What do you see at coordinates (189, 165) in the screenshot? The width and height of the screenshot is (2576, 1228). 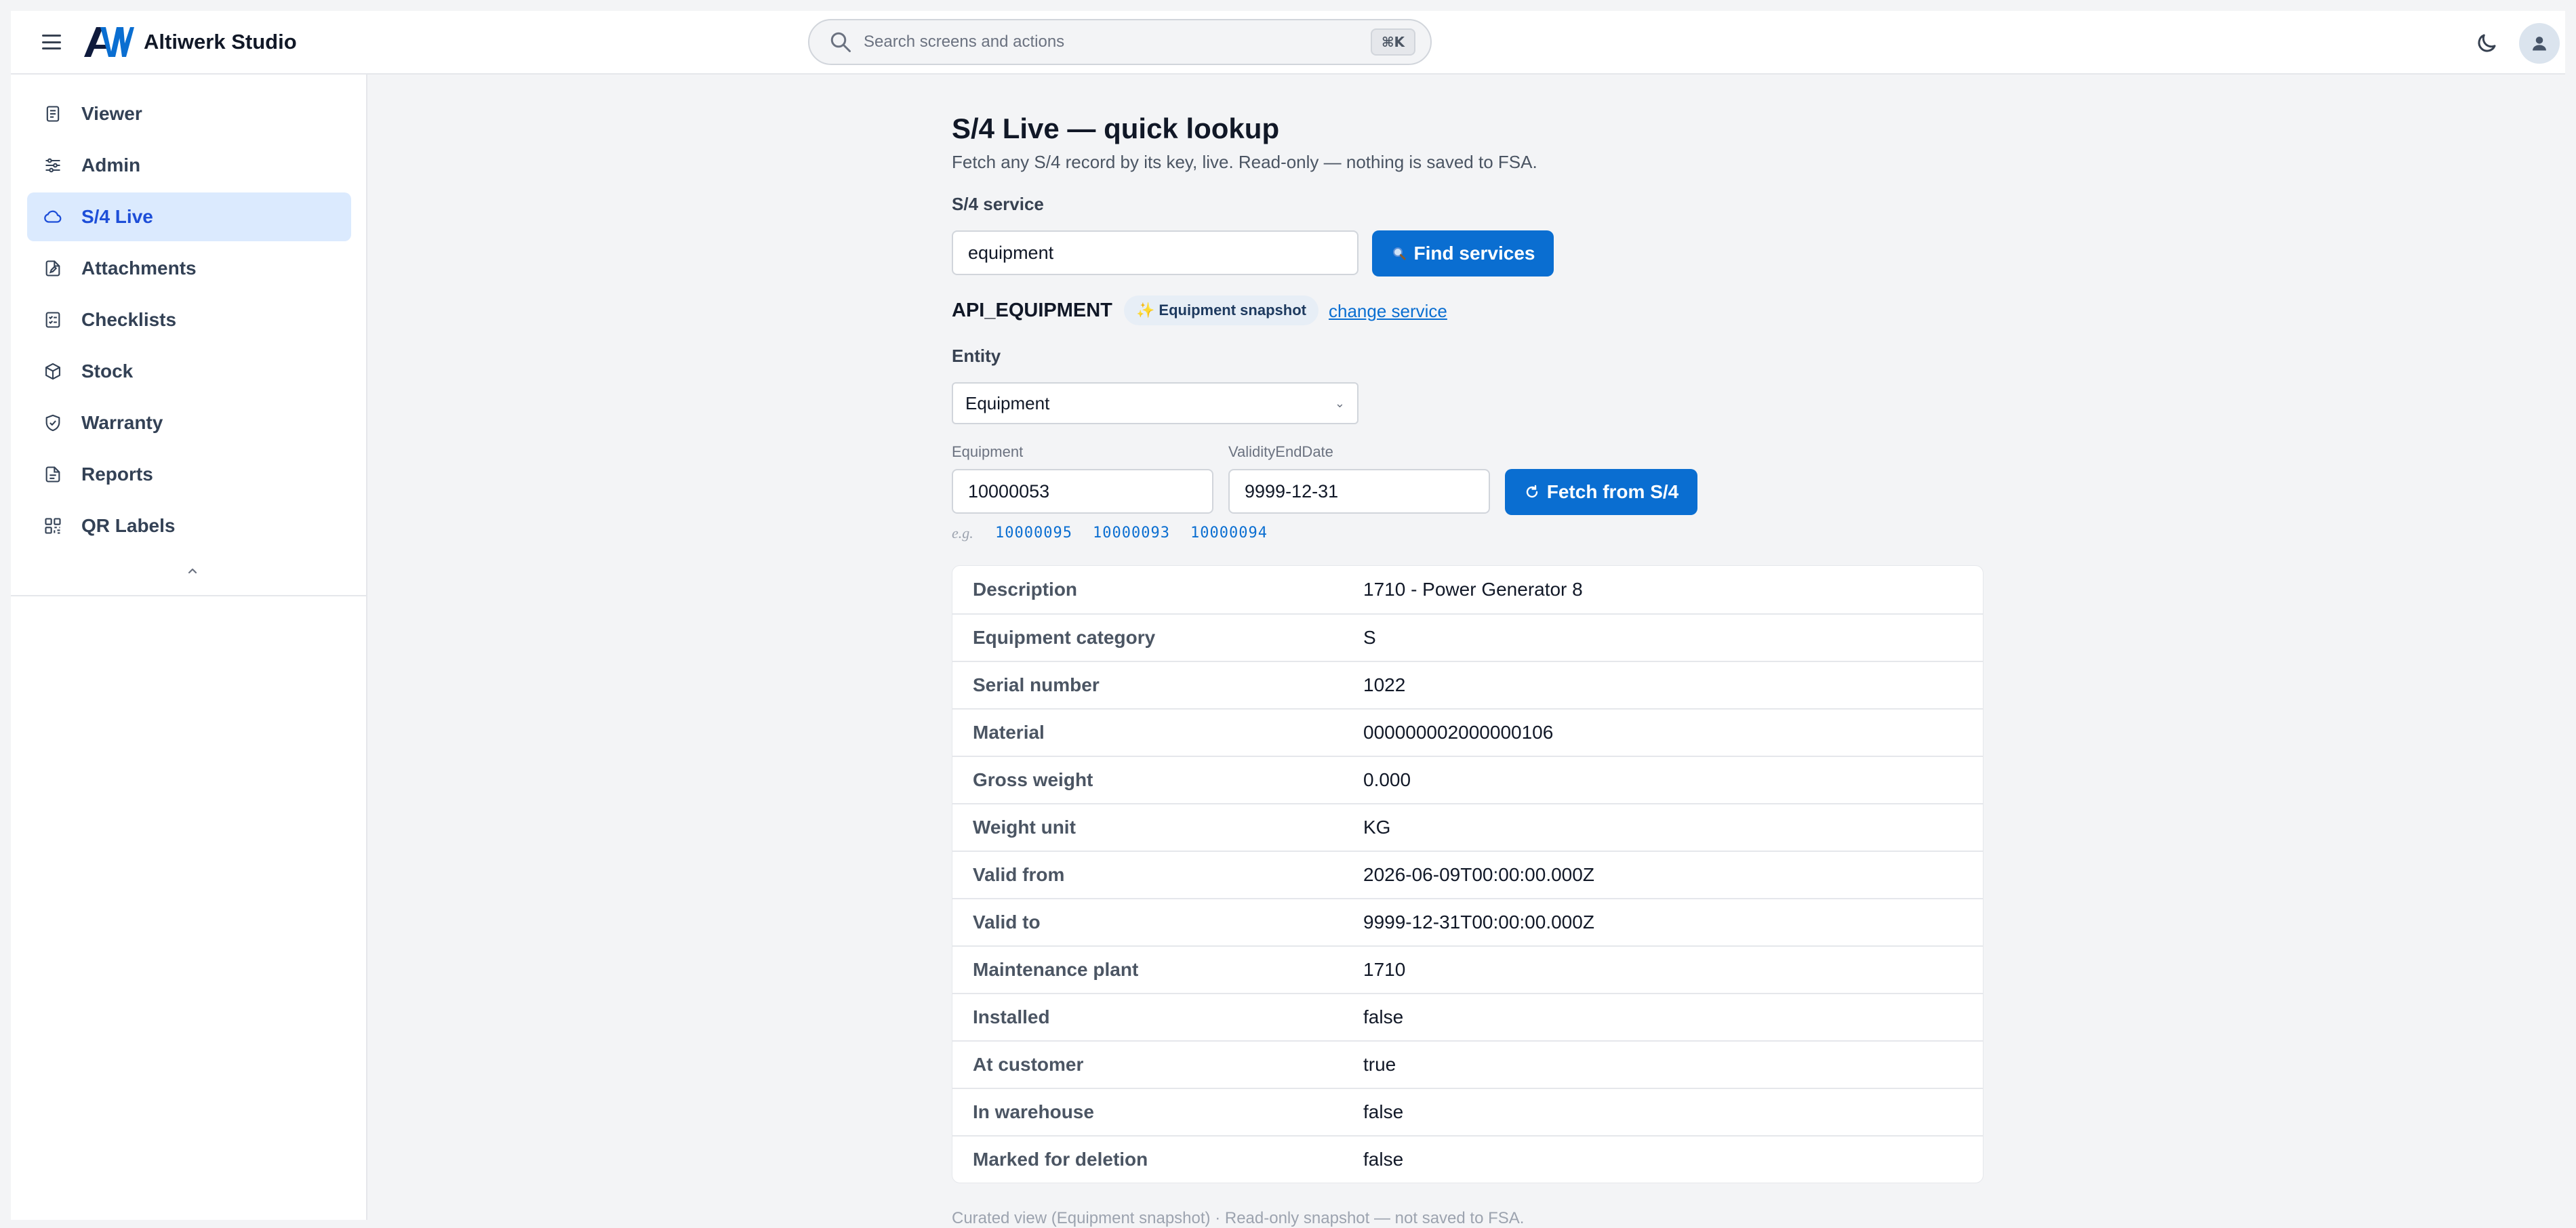 I see `sidebar-item-admin: Admin` at bounding box center [189, 165].